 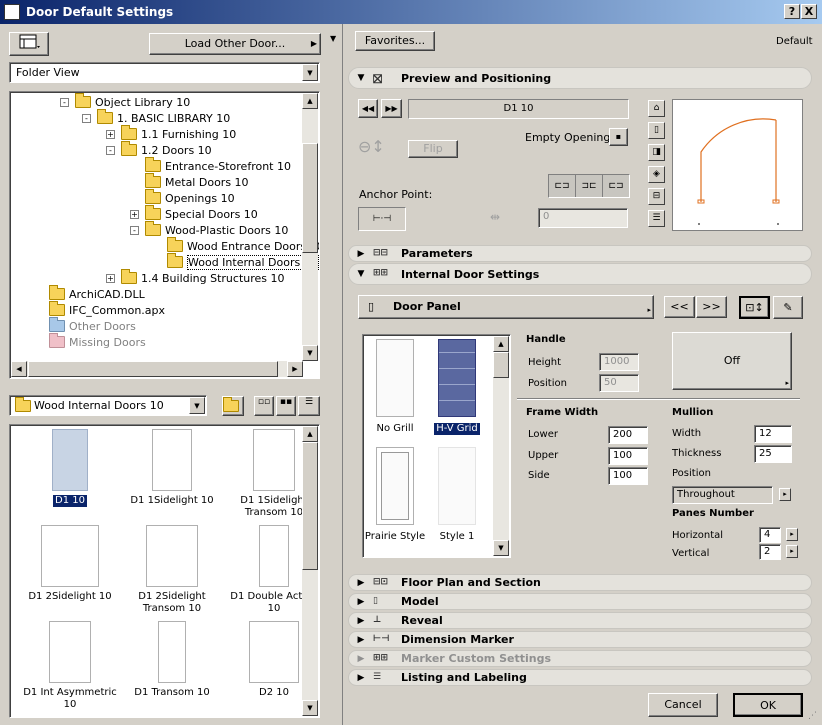 I want to click on prev-object-button: ◀◀, so click(x=368, y=108).